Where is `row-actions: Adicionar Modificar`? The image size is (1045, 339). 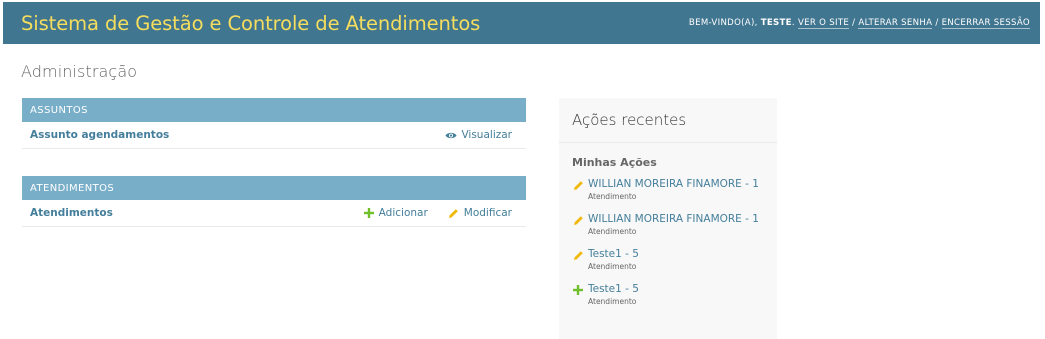 row-actions: Adicionar Modificar is located at coordinates (437, 213).